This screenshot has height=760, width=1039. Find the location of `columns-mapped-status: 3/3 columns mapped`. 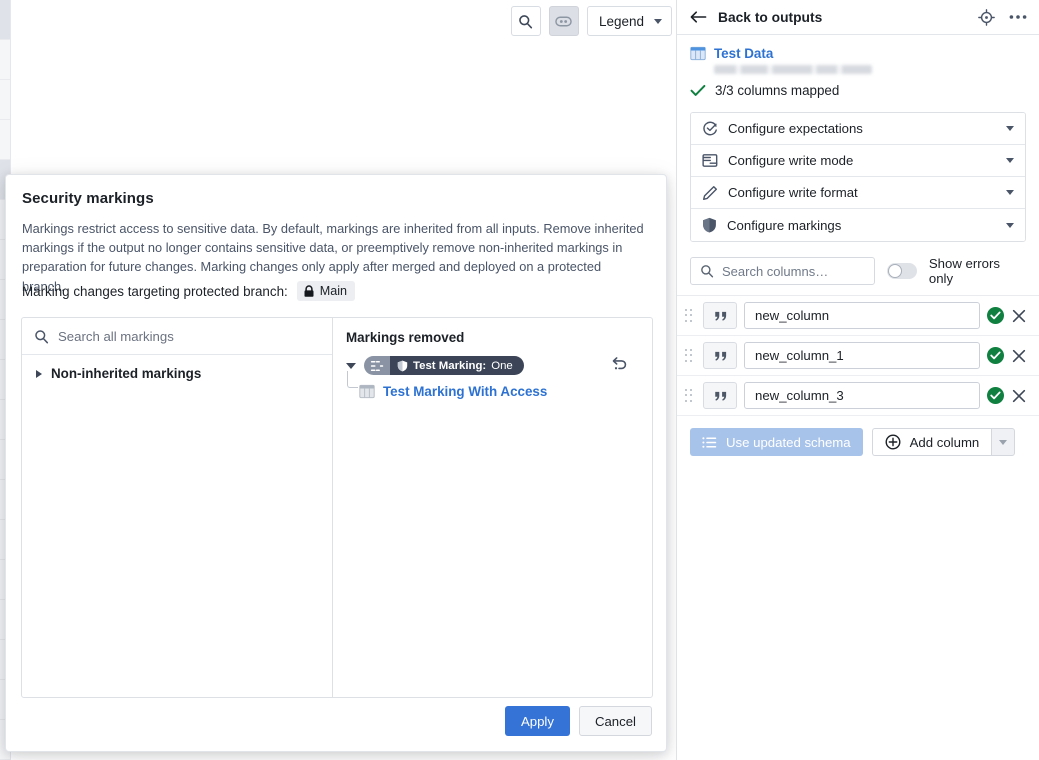

columns-mapped-status: 3/3 columns mapped is located at coordinates (858, 86).